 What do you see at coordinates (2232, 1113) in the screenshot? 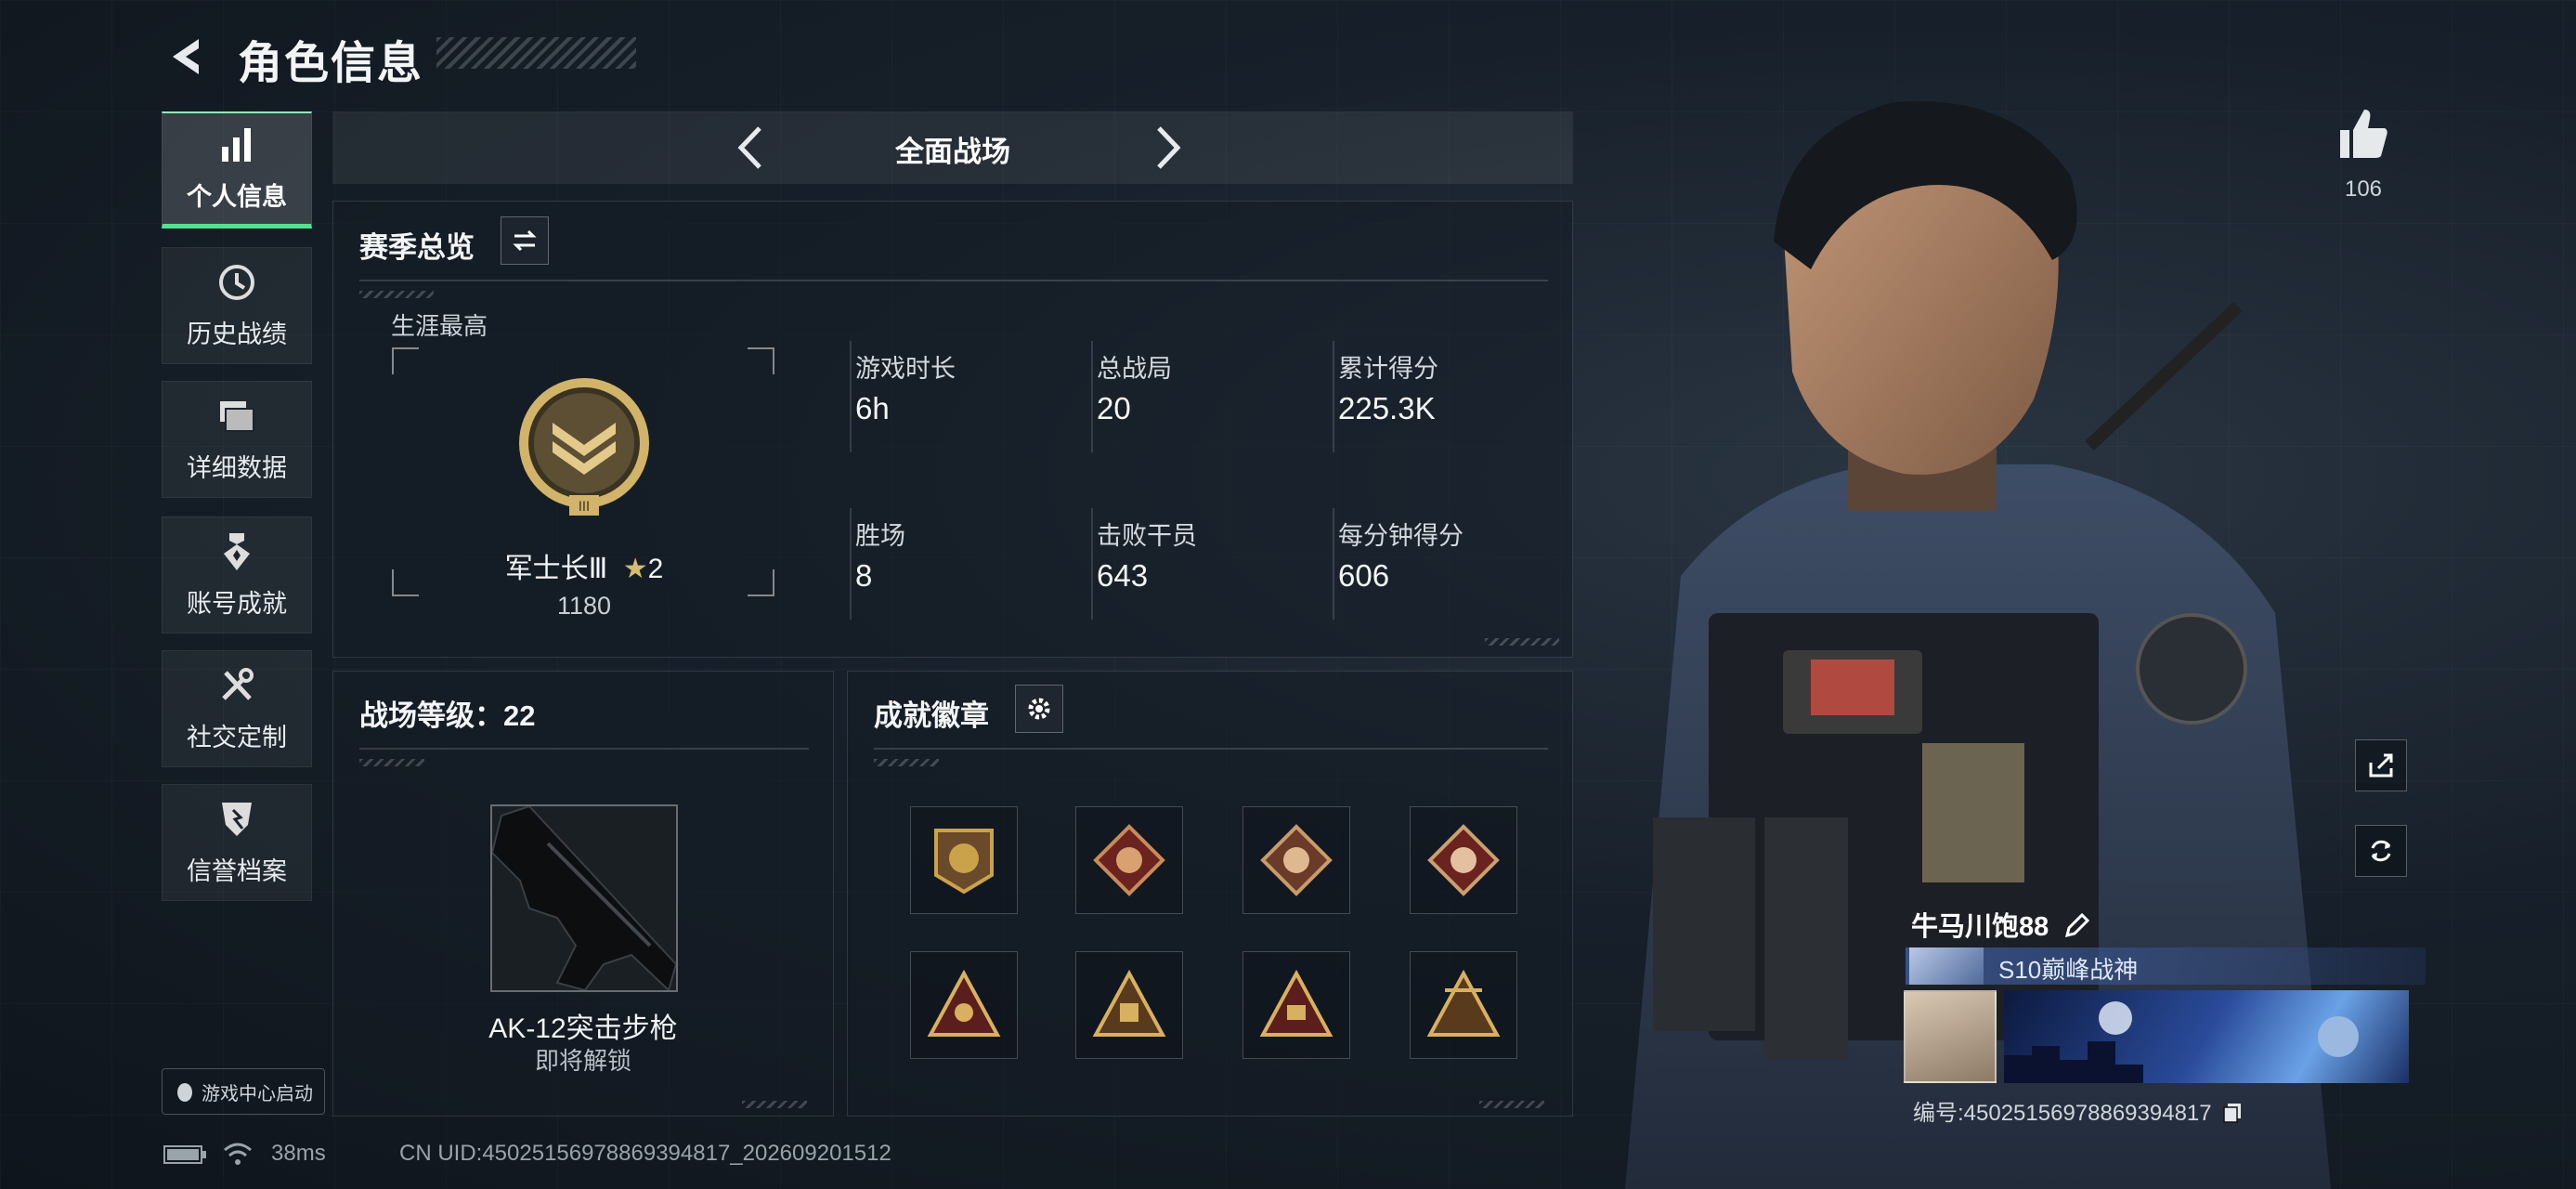
I see `copy-icon` at bounding box center [2232, 1113].